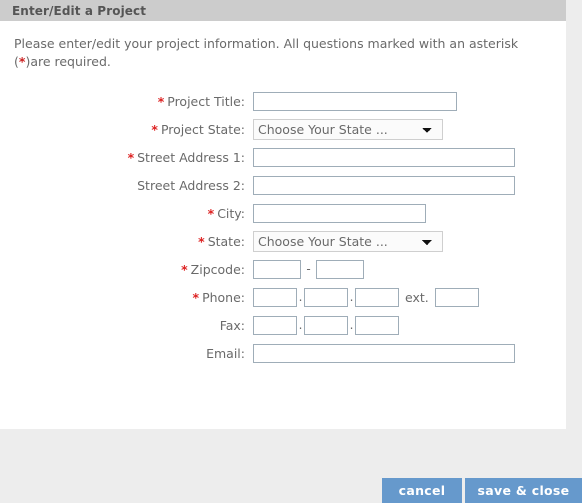  Describe the element at coordinates (133, 325) in the screenshot. I see `label-fax: Fax:` at that location.